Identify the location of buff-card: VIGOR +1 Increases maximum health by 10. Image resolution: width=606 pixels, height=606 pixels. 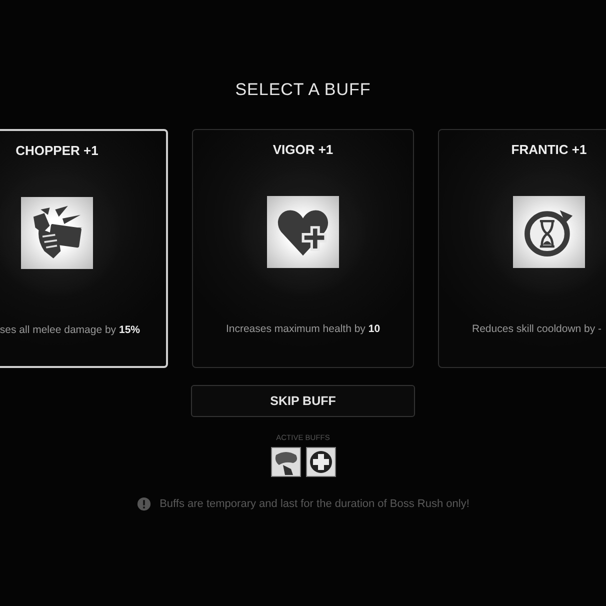
(303, 248).